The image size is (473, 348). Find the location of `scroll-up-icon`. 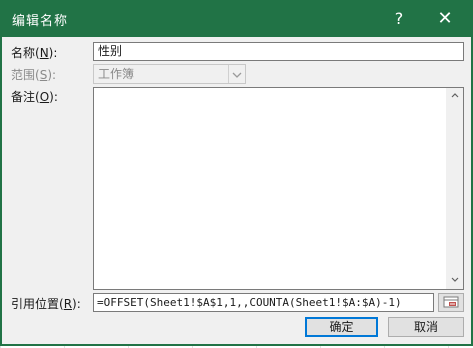

scroll-up-icon is located at coordinates (454, 96).